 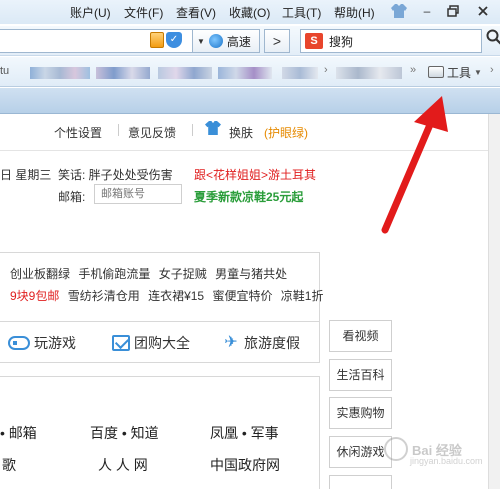 What do you see at coordinates (72, 197) in the screenshot?
I see `mail-label: 邮箱:` at bounding box center [72, 197].